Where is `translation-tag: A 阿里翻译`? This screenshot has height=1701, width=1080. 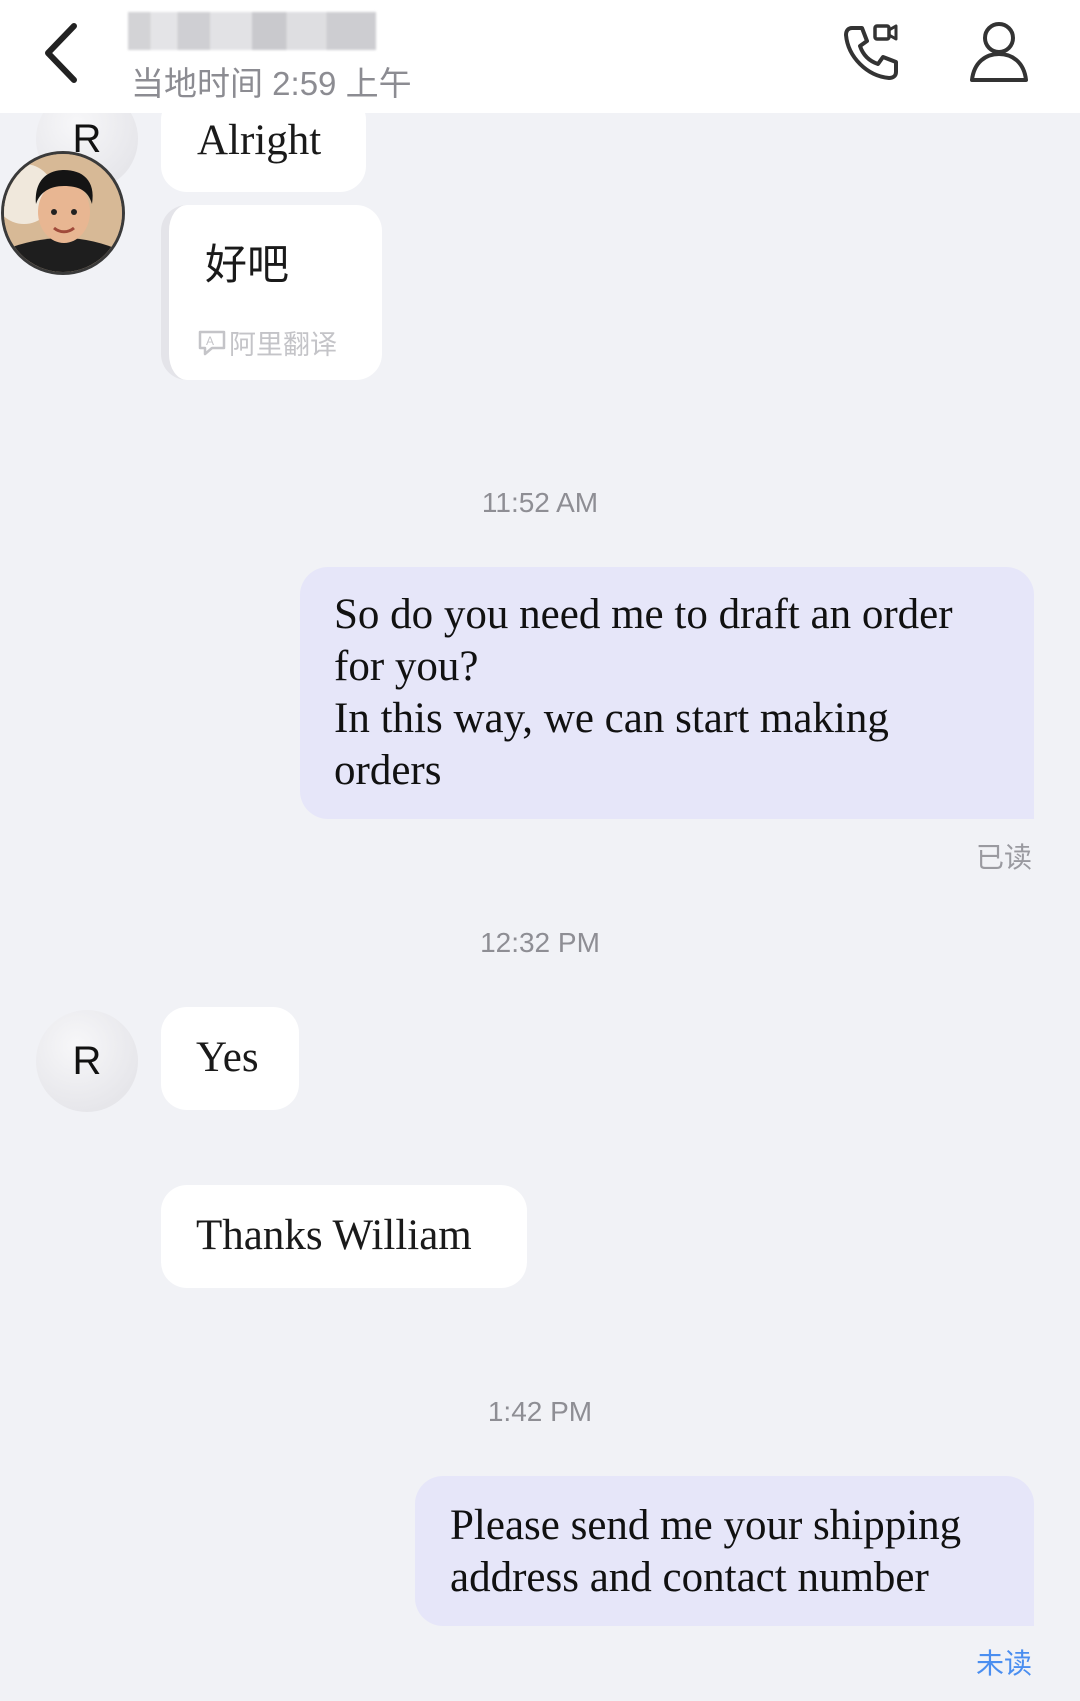 translation-tag: A 阿里翻译 is located at coordinates (267, 342).